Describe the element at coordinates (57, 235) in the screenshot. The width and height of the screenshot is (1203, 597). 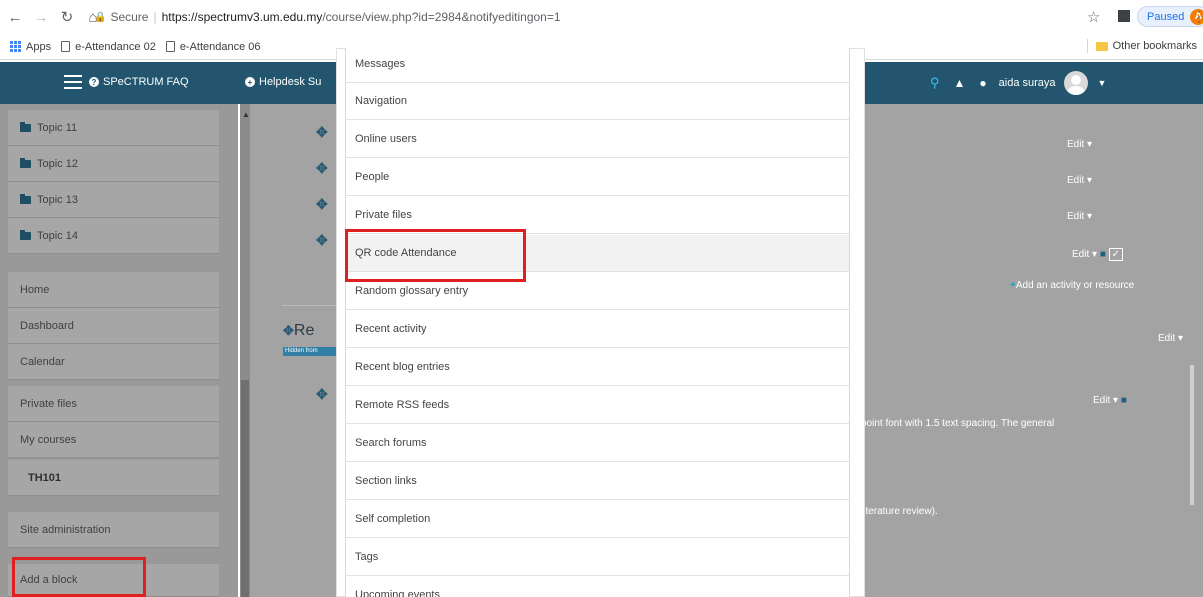
I see `drawer-item-label: Topic 14` at that location.